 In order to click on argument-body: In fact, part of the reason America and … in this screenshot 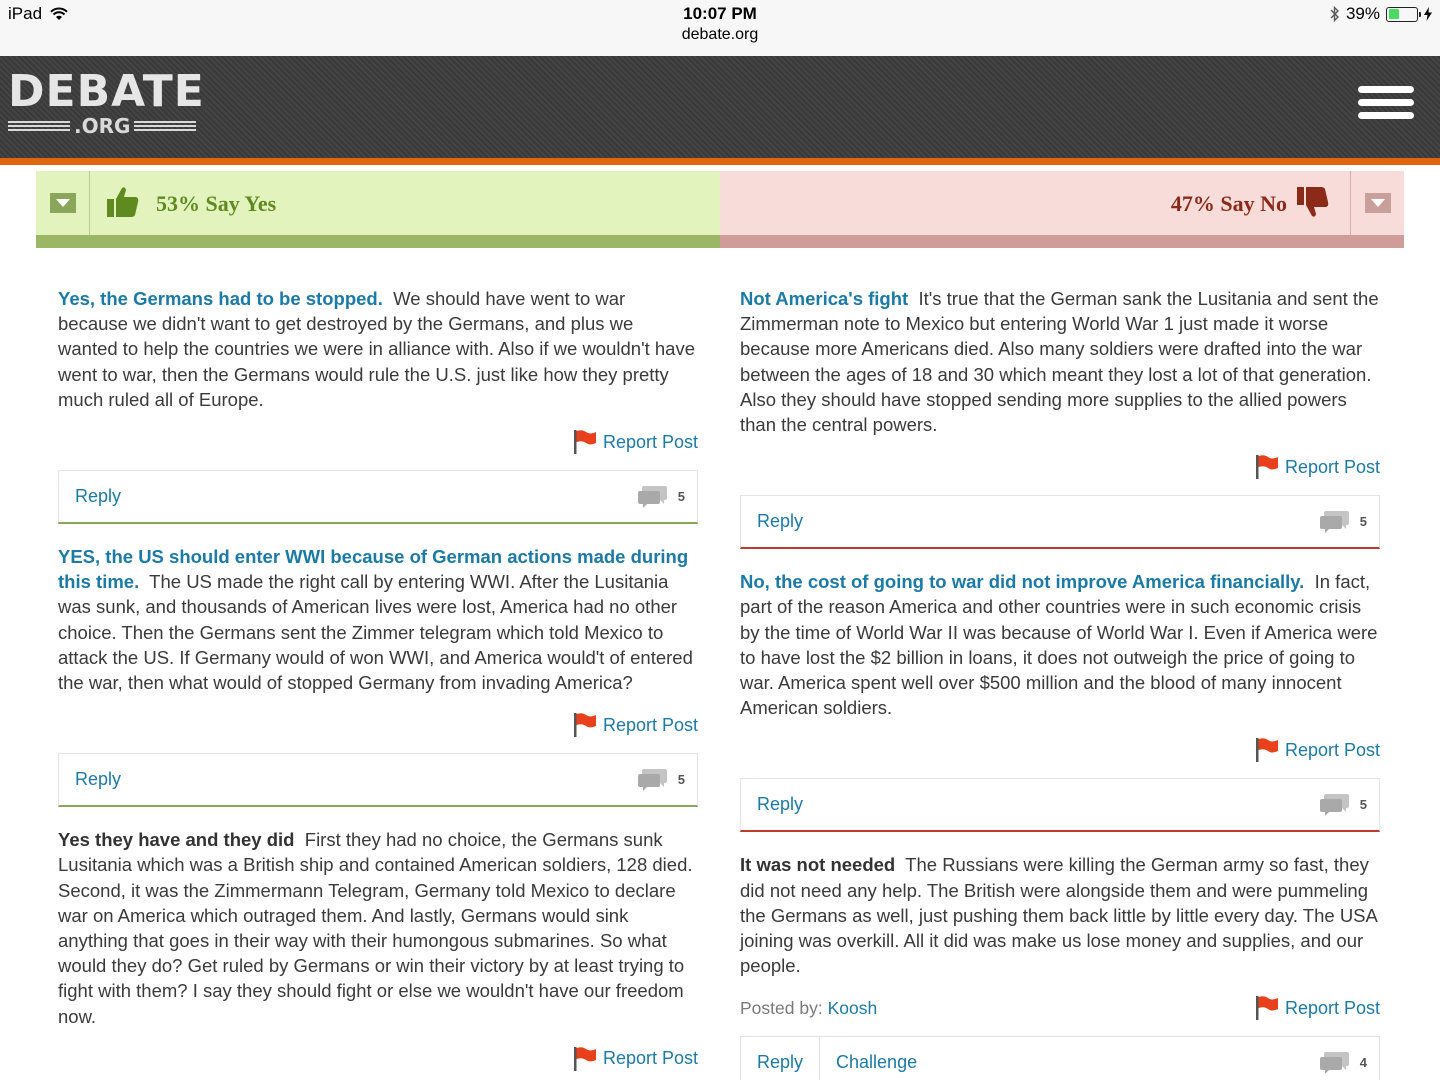, I will do `click(1059, 645)`.